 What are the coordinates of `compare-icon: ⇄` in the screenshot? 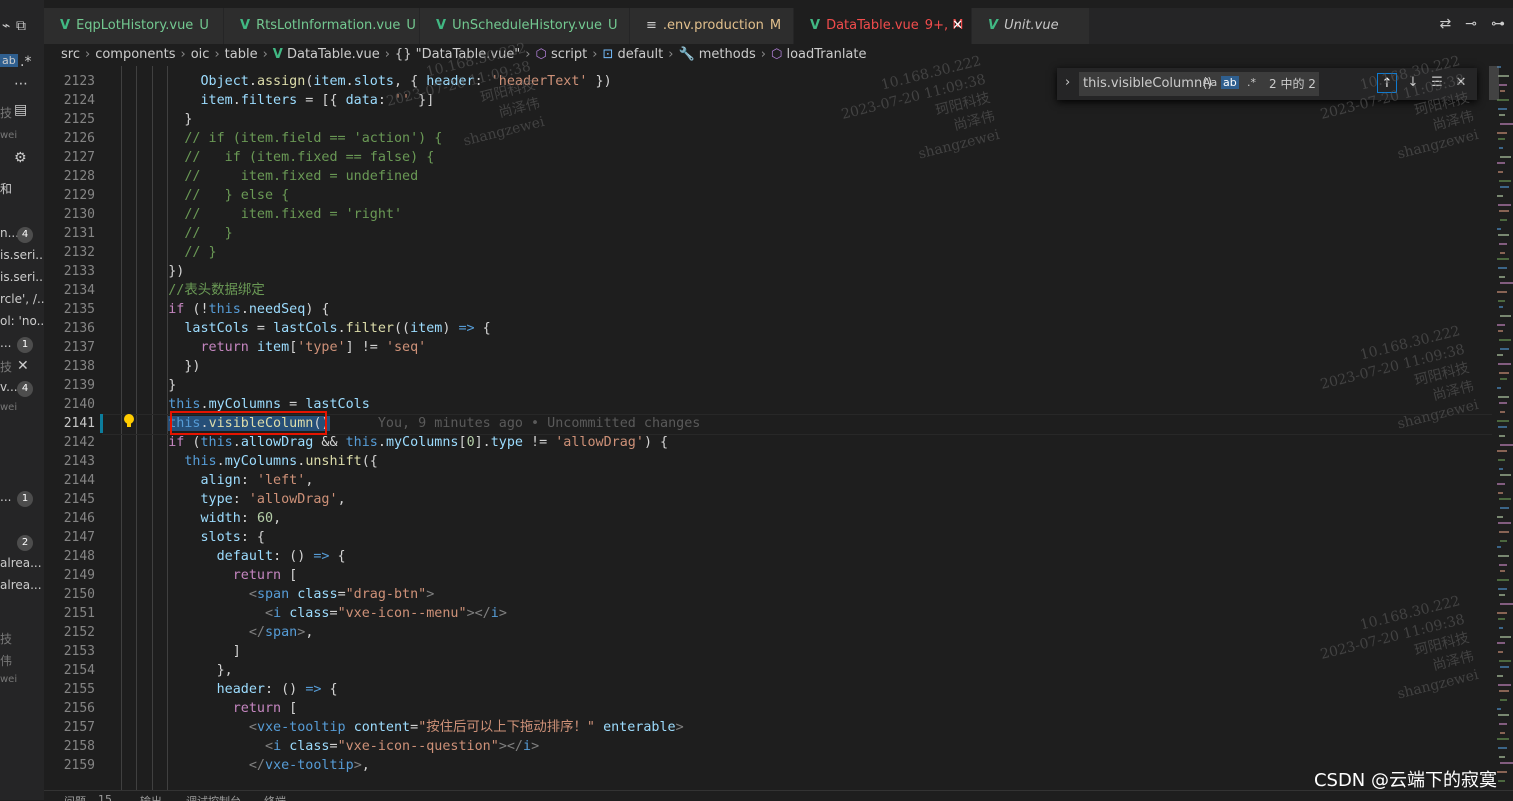 It's located at (1446, 24).